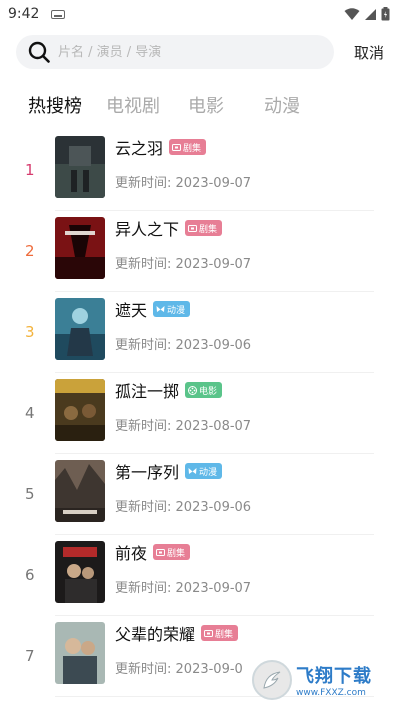  Describe the element at coordinates (200, 170) in the screenshot. I see `list-item: 1 云之羽 剧集 更新时间: 2023-09-07` at that location.